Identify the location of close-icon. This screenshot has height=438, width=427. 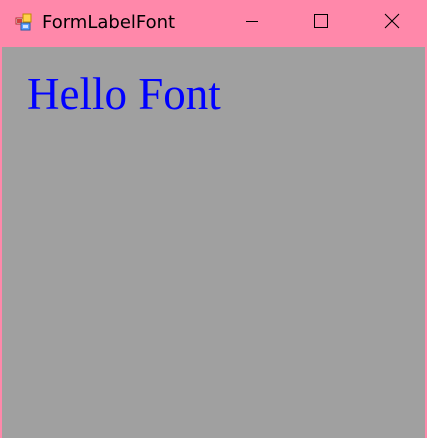
(392, 23).